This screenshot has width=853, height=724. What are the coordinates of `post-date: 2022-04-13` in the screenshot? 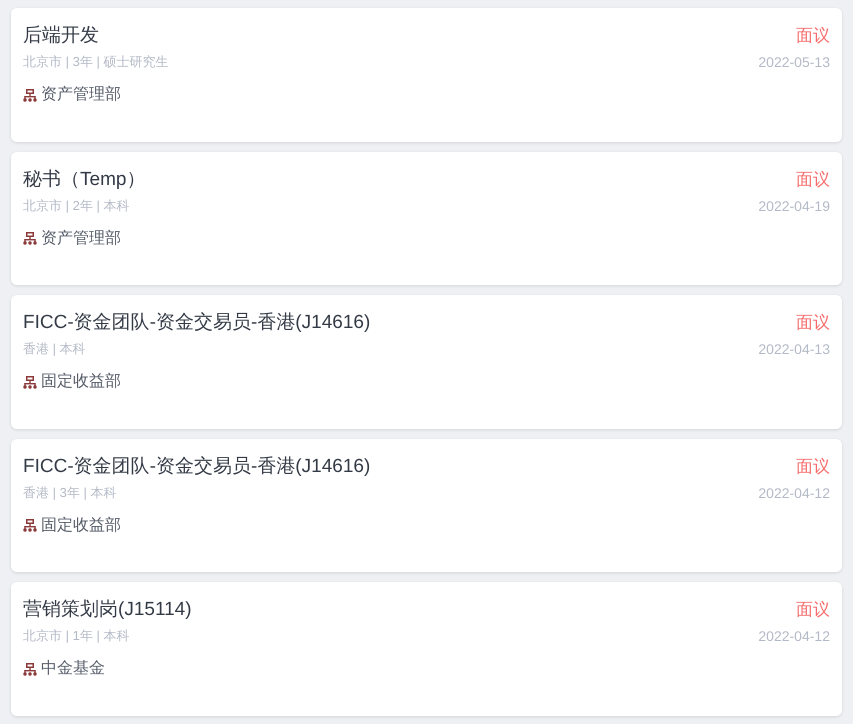 It's located at (794, 350).